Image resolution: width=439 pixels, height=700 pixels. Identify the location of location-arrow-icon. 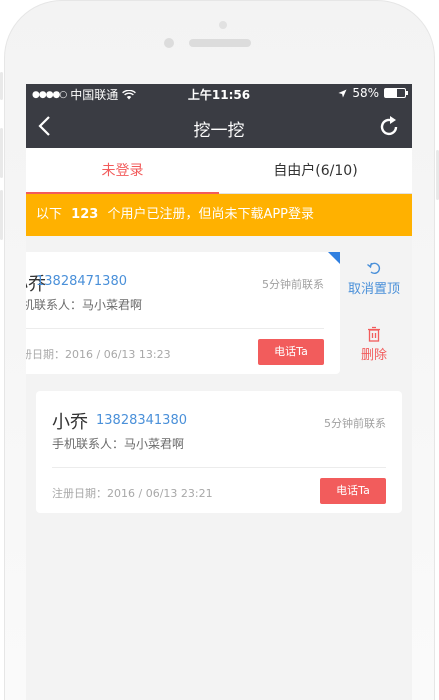
(342, 93).